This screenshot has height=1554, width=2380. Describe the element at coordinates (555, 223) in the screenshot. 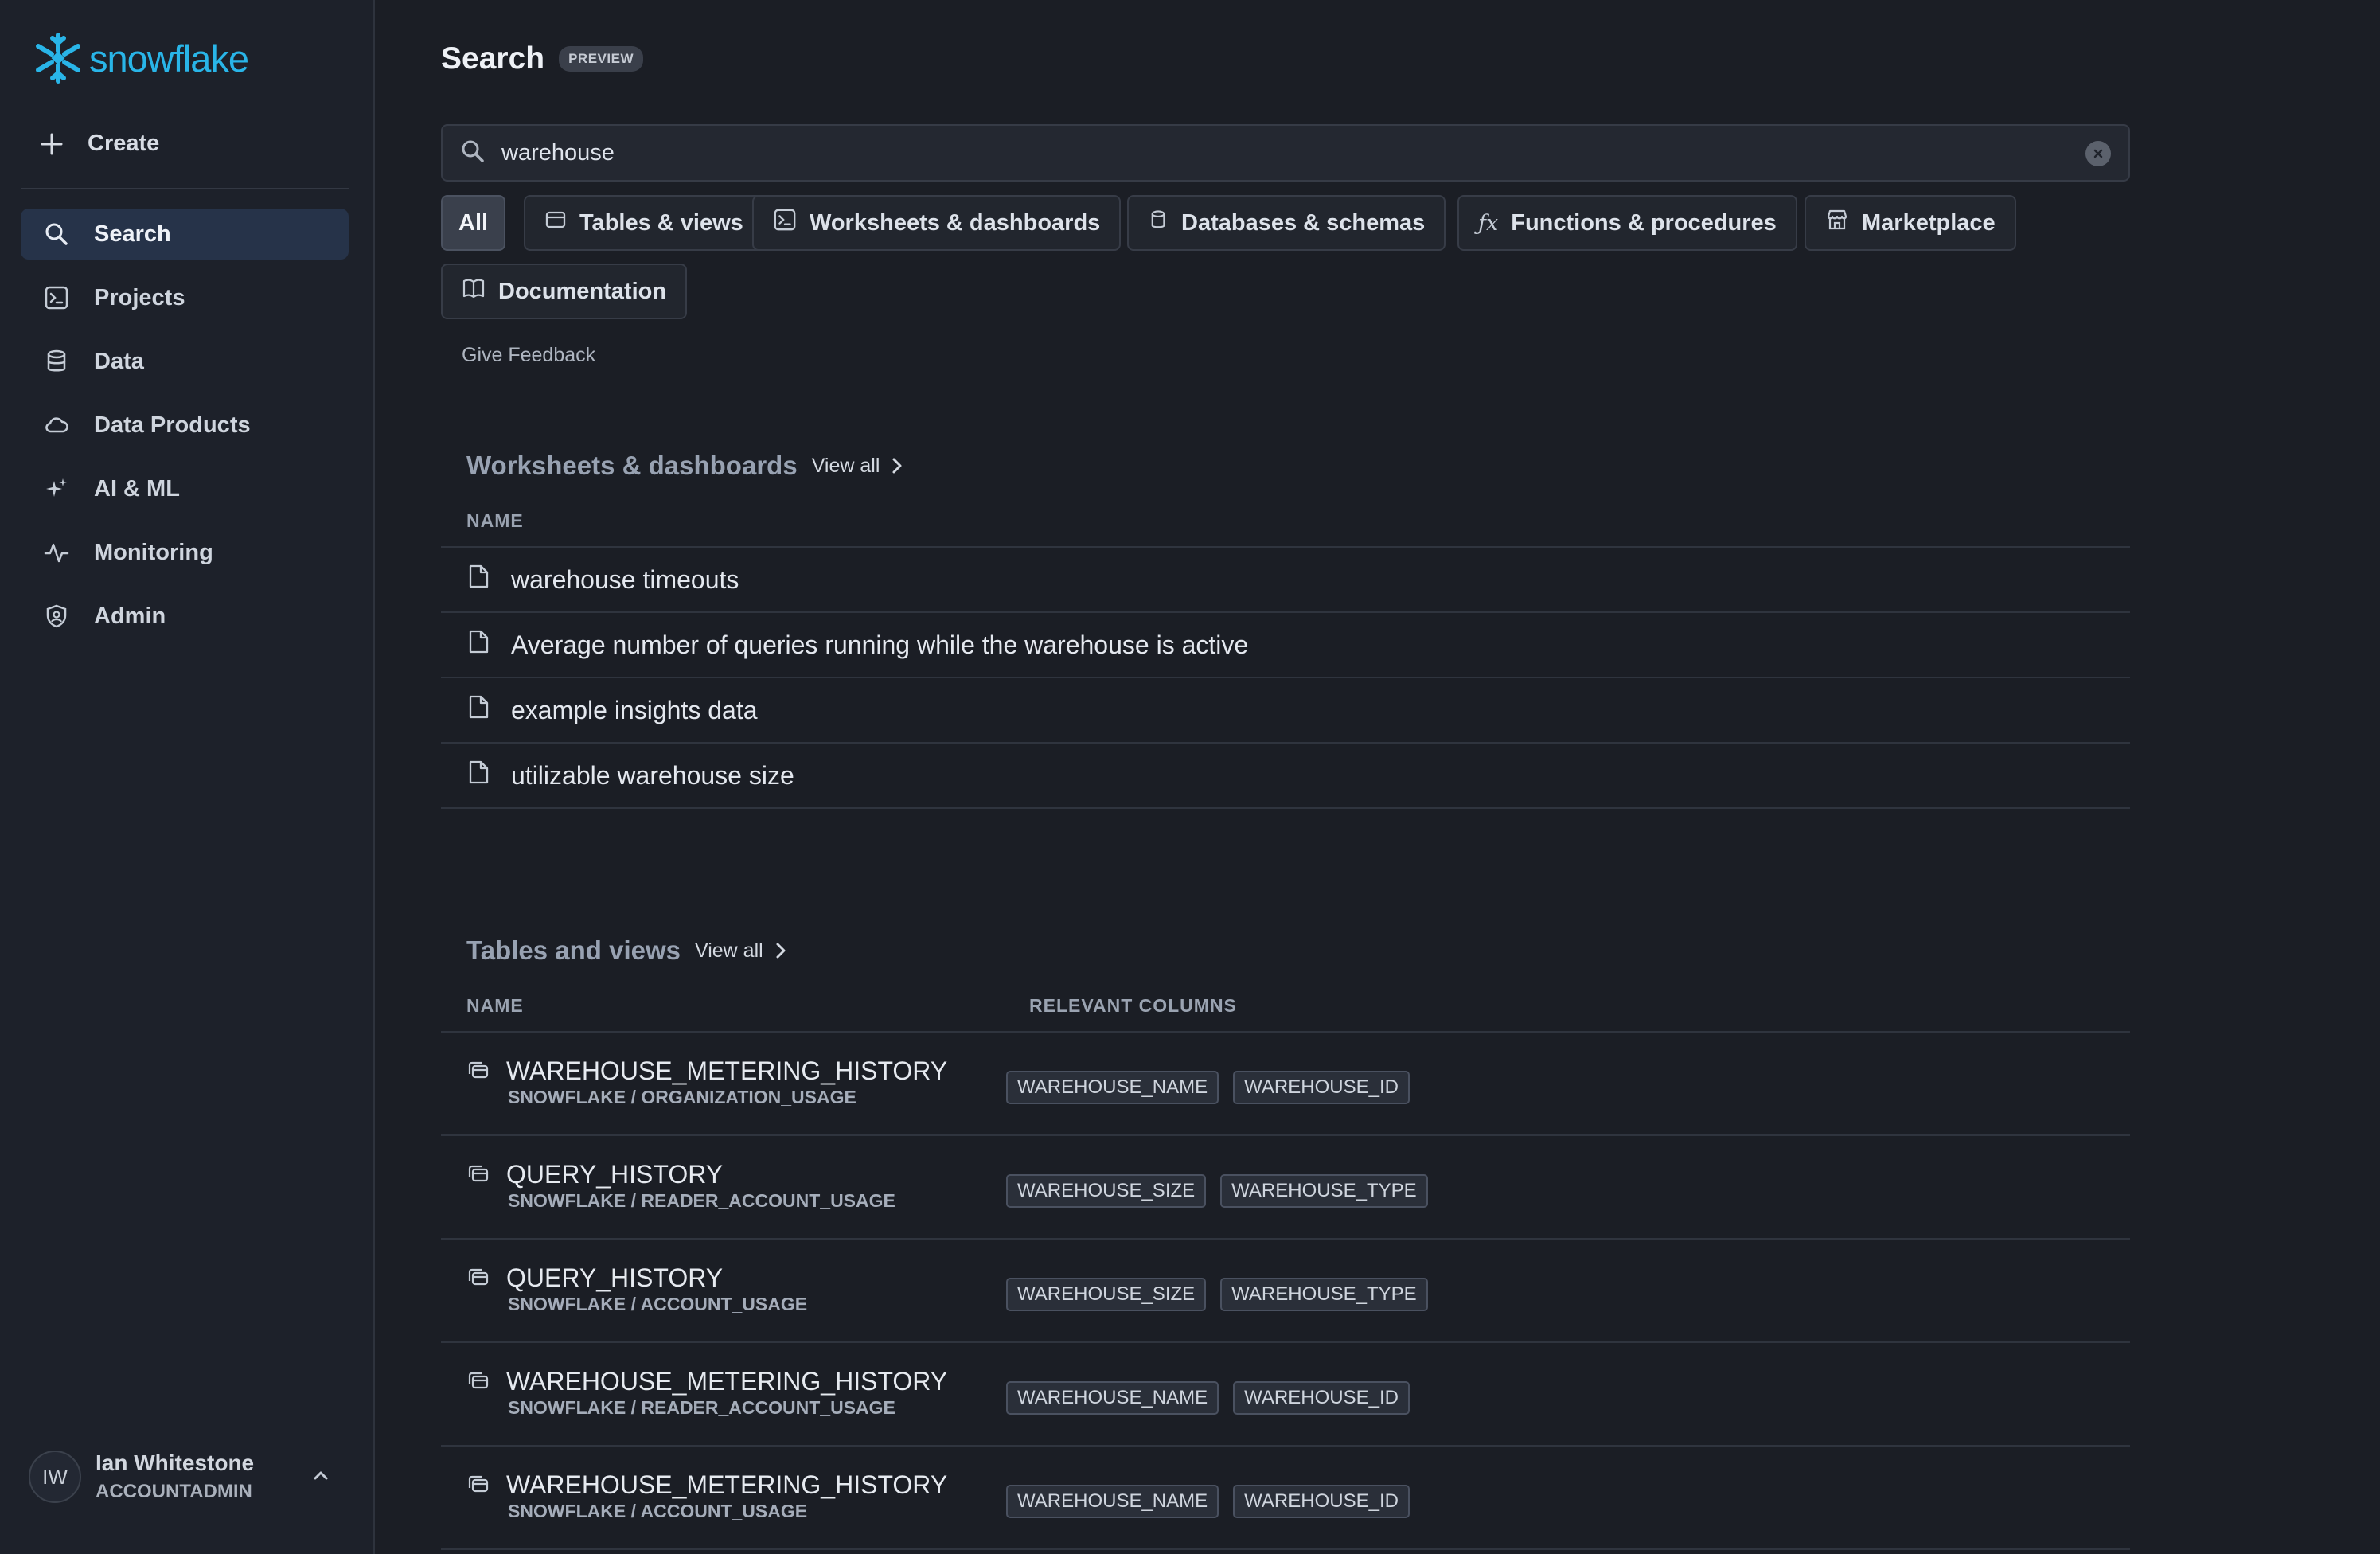

I see `table-icon` at that location.